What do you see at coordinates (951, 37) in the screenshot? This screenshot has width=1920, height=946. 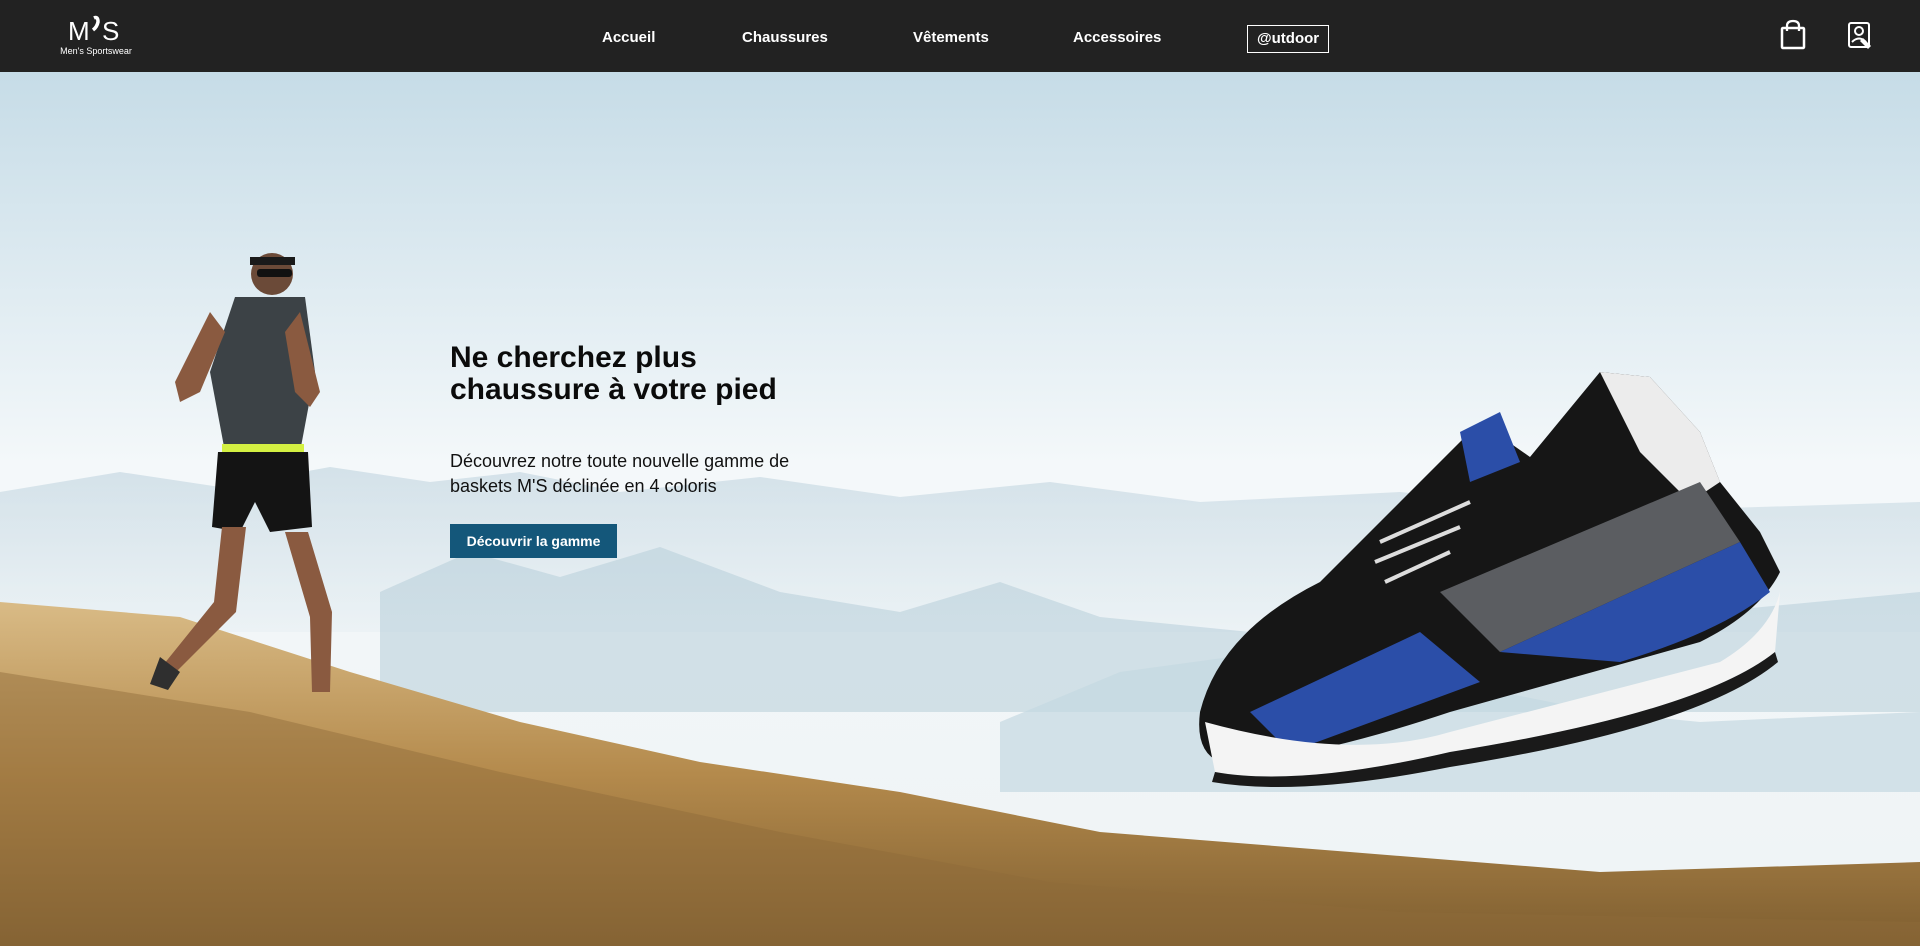 I see `nav-item-vetements: Vêtements` at bounding box center [951, 37].